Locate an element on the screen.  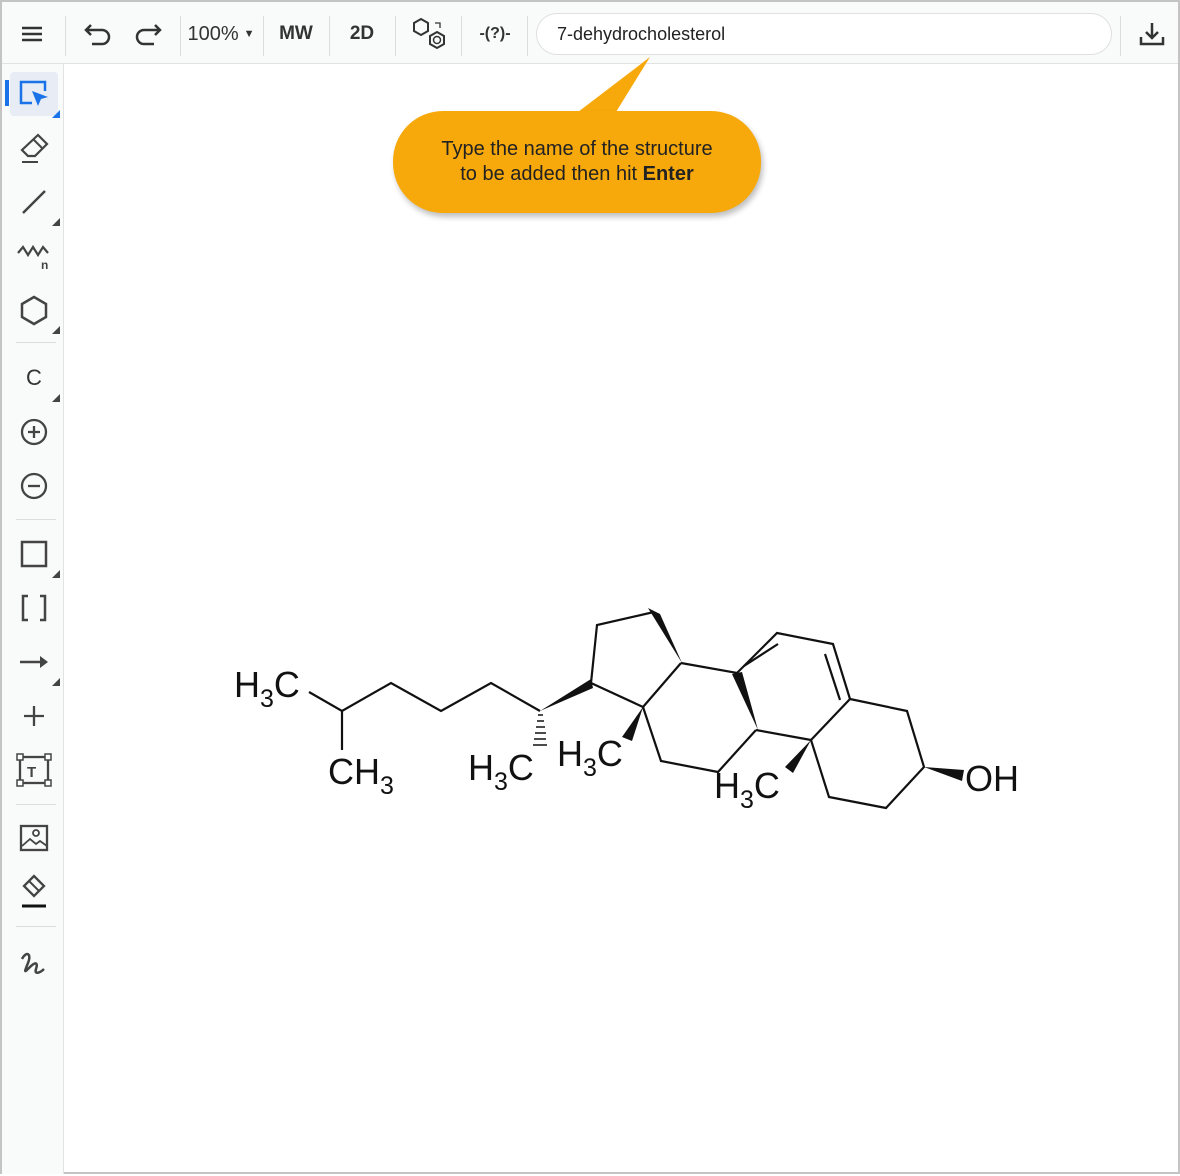
svg-text: CH3 is located at coordinates (361, 775).